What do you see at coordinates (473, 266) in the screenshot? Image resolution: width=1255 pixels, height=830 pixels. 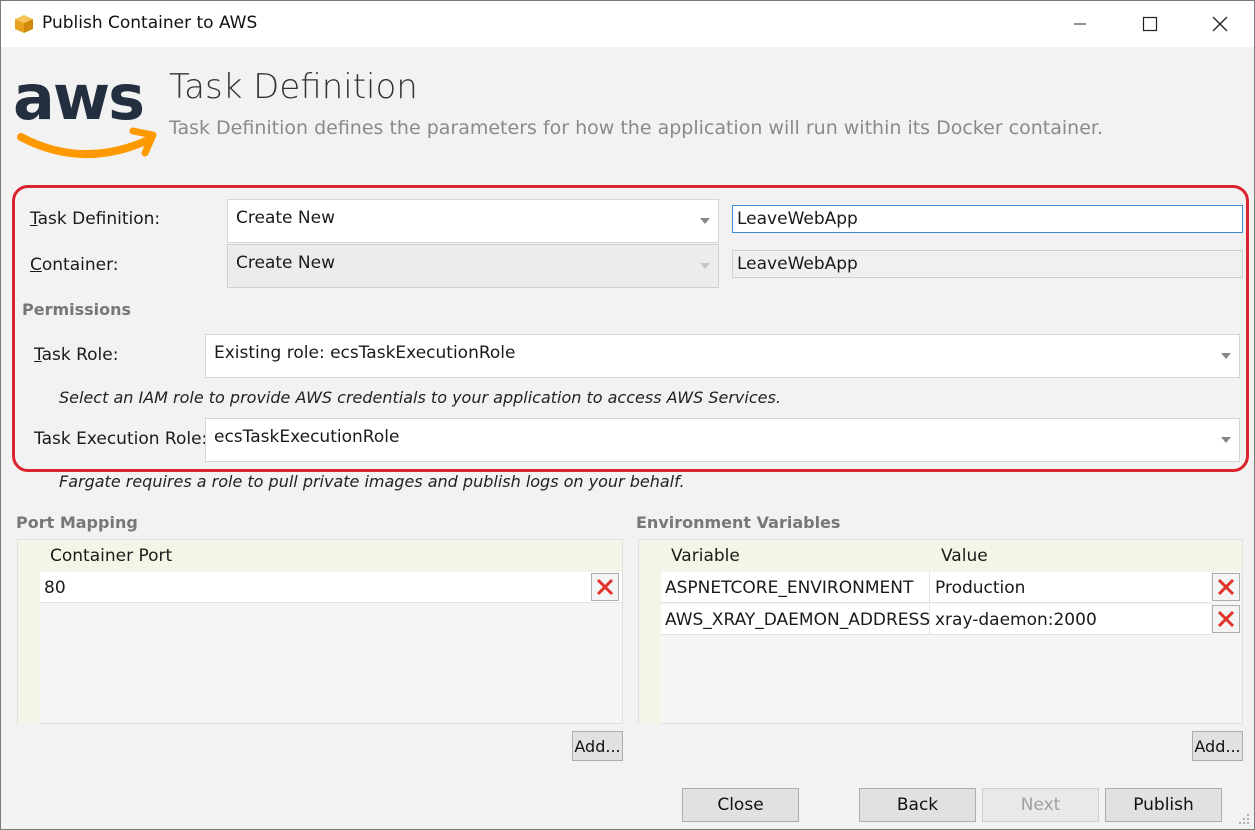 I see `container-select: Create New` at bounding box center [473, 266].